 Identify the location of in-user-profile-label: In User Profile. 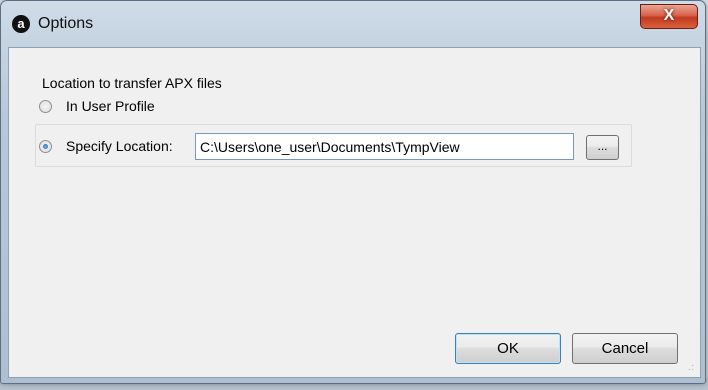
(110, 106).